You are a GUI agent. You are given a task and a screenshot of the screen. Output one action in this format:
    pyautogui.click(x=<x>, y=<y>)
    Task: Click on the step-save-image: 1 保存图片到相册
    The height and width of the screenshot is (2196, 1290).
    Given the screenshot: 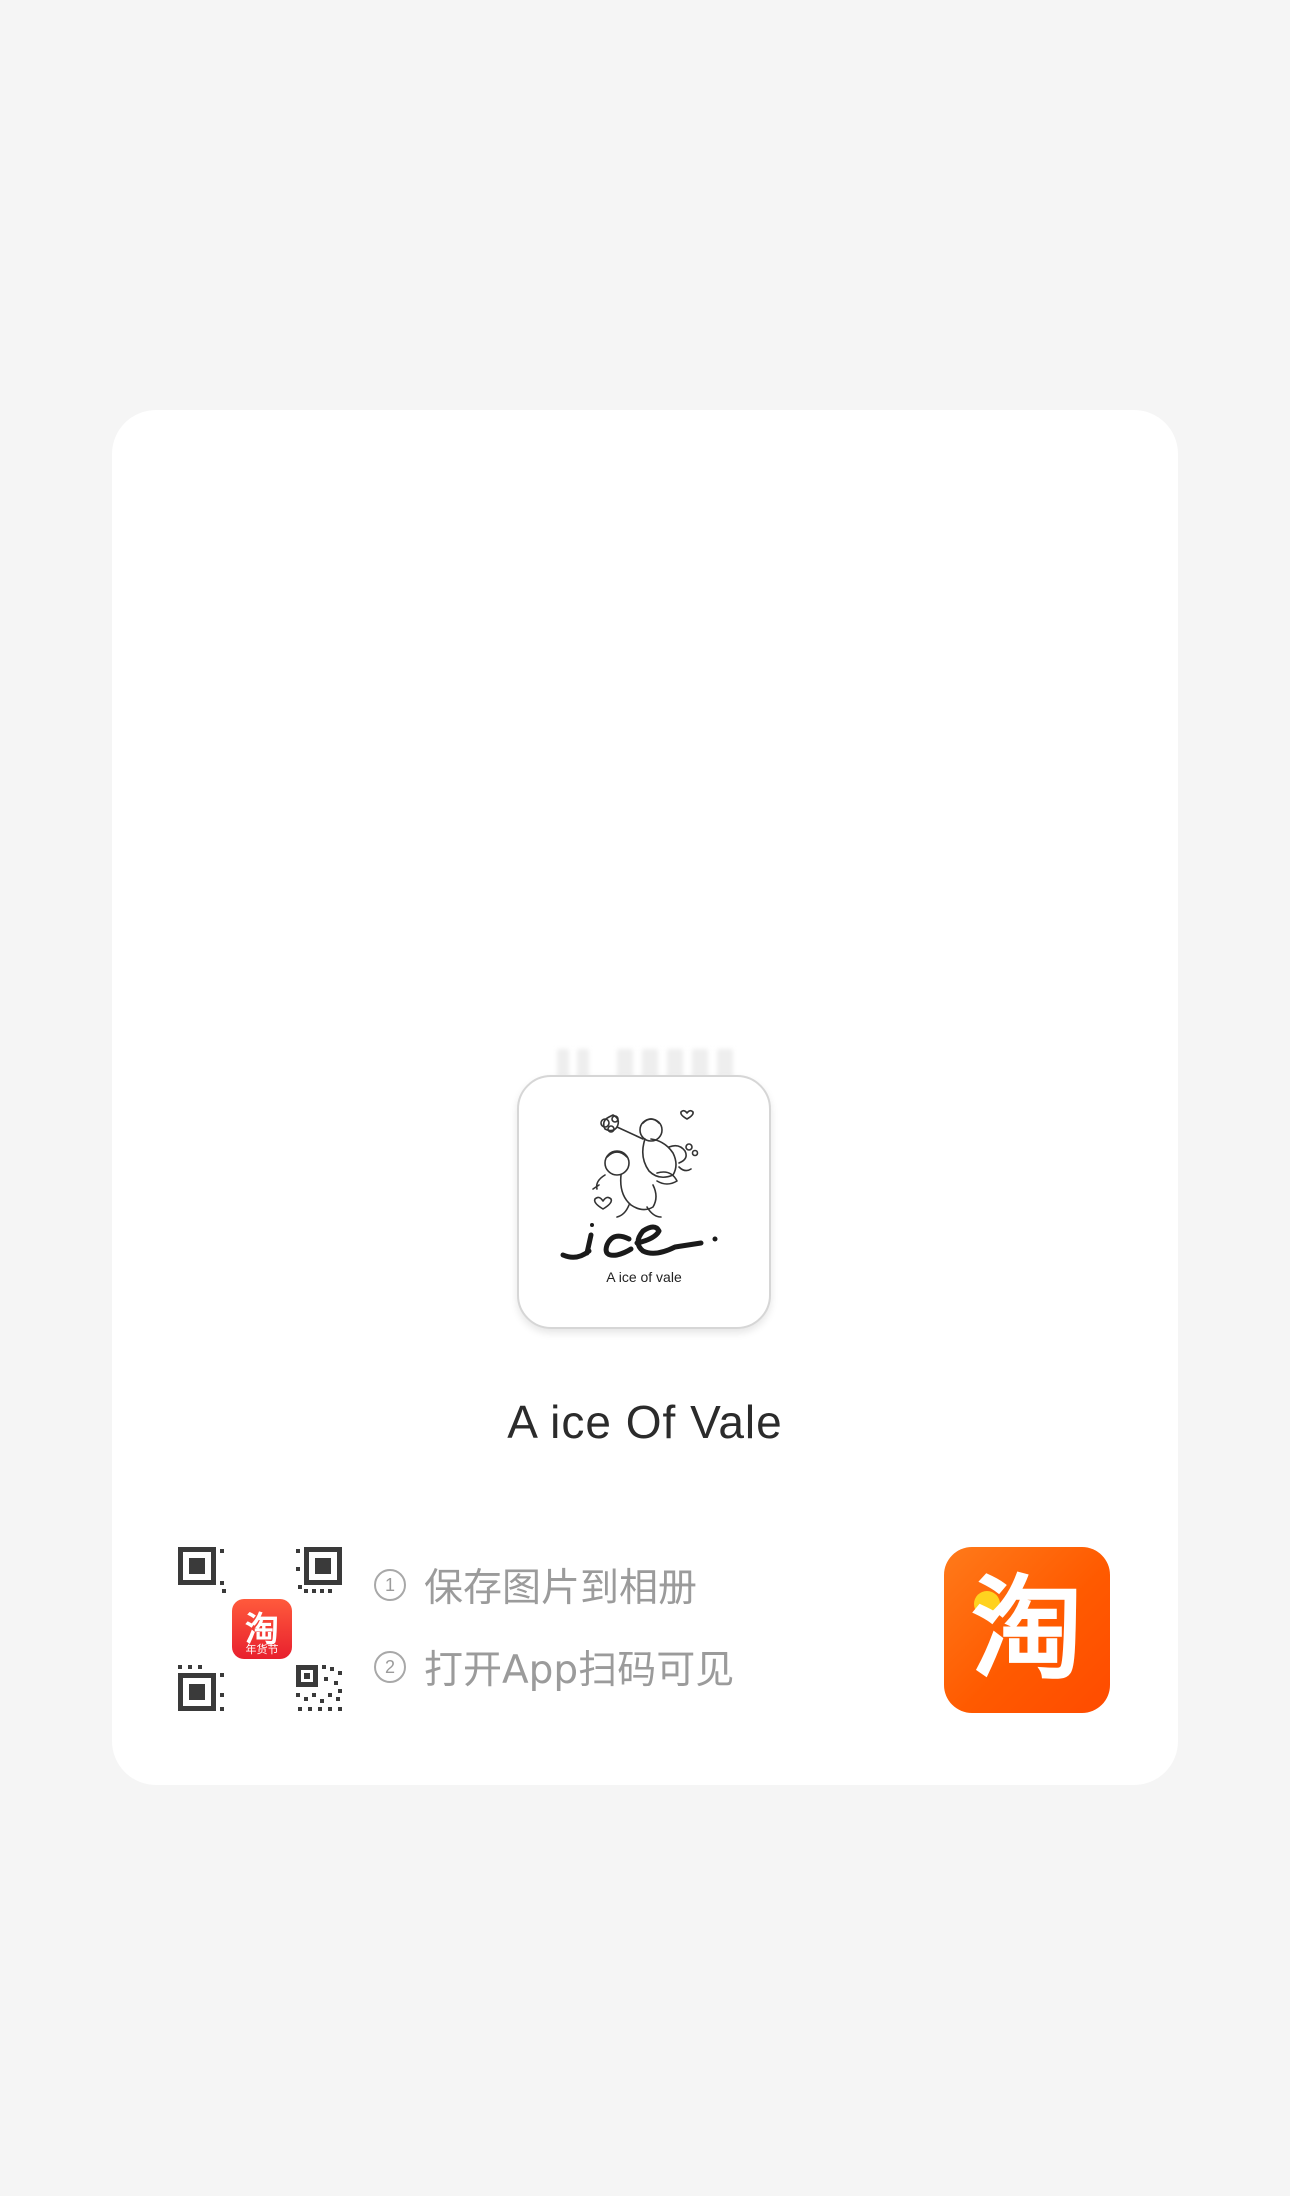 What is the action you would take?
    pyautogui.click(x=554, y=1585)
    